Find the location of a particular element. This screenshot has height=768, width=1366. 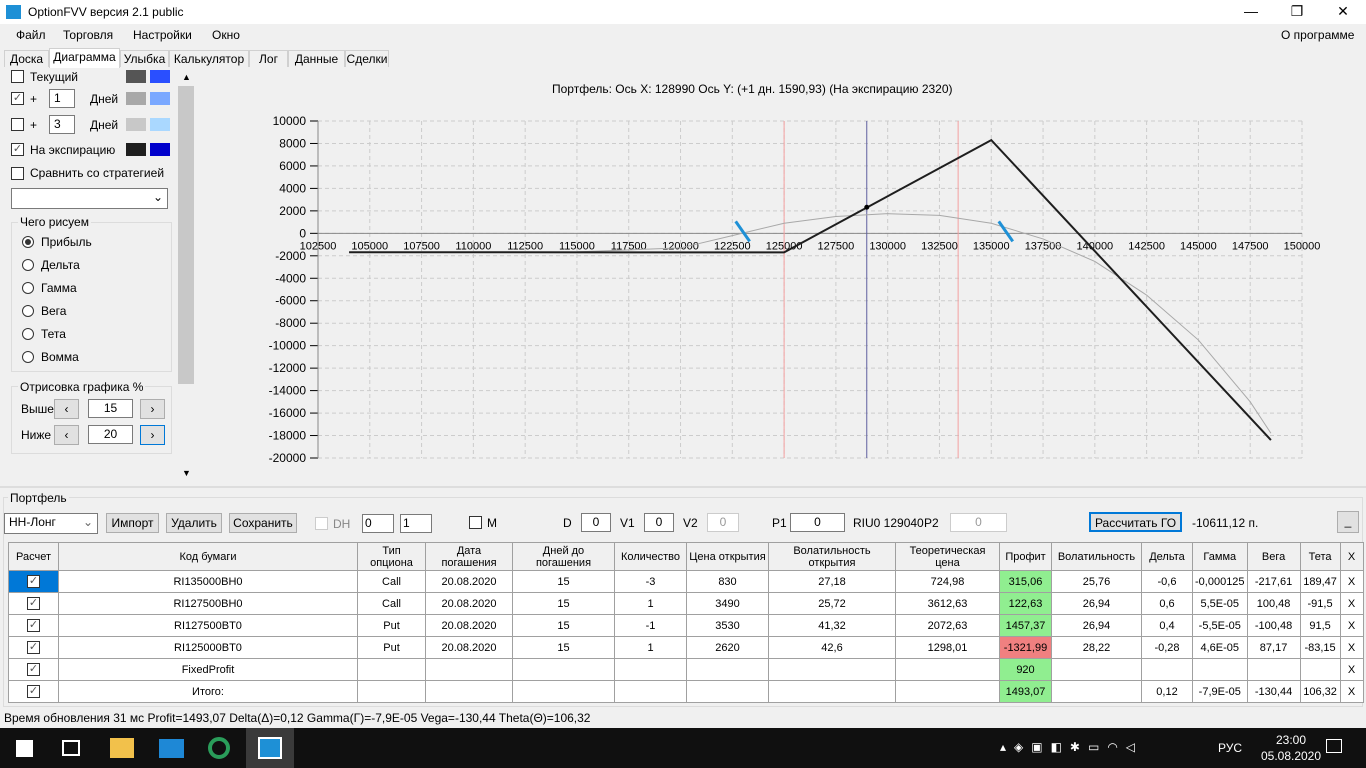

column-header: Дней до погашения is located at coordinates (563, 556).